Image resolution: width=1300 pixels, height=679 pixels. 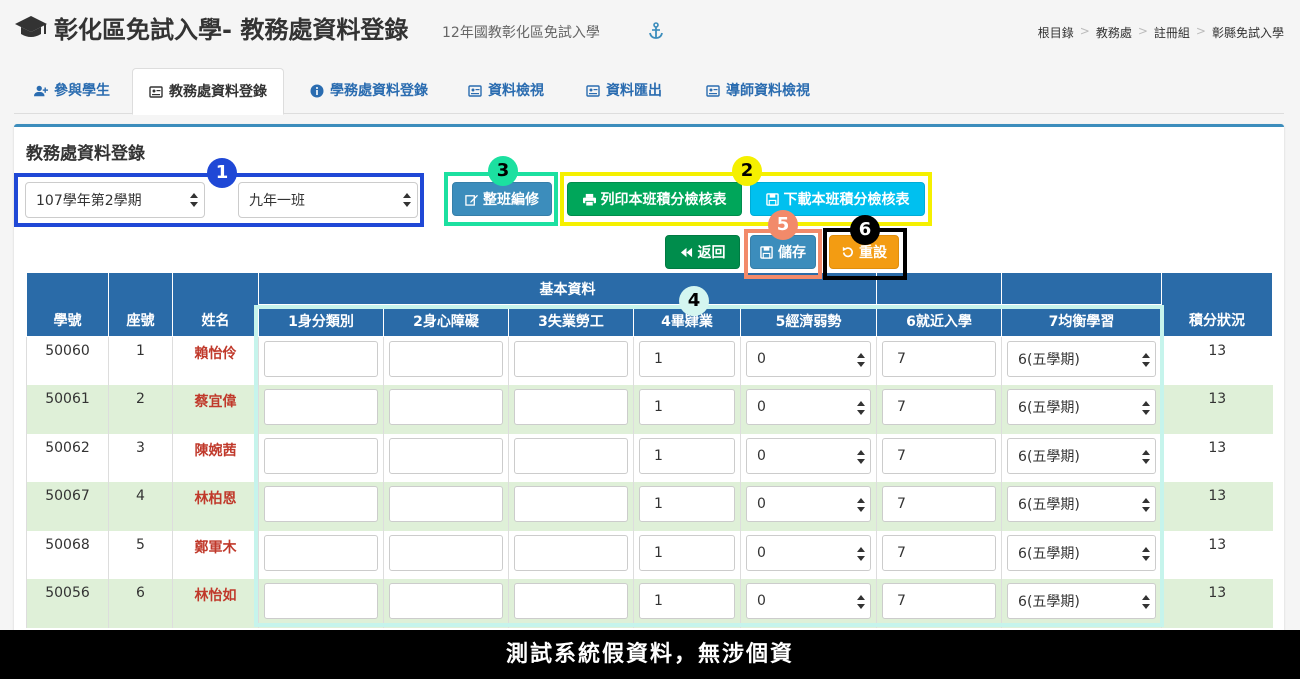 What do you see at coordinates (1082, 288) in the screenshot?
I see `col-header-blank` at bounding box center [1082, 288].